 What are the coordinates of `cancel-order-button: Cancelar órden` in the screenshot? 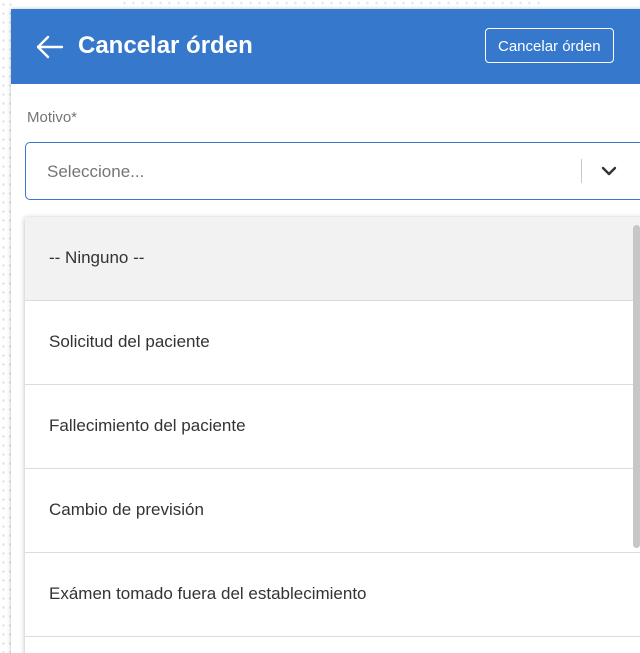 It's located at (549, 45).